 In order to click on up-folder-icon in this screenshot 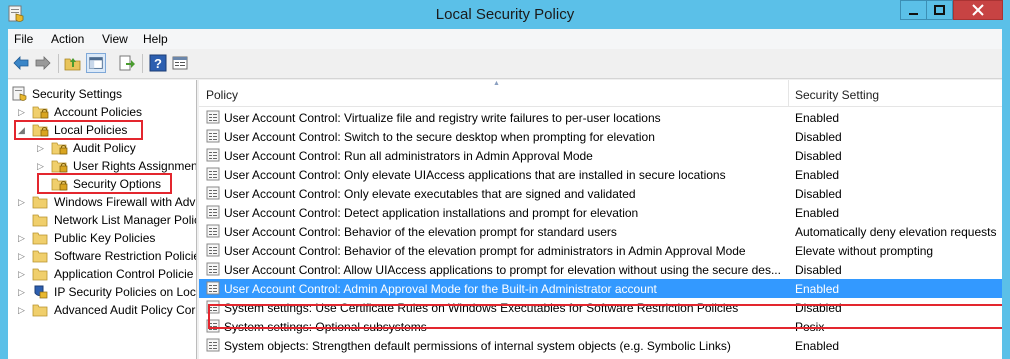, I will do `click(73, 63)`.